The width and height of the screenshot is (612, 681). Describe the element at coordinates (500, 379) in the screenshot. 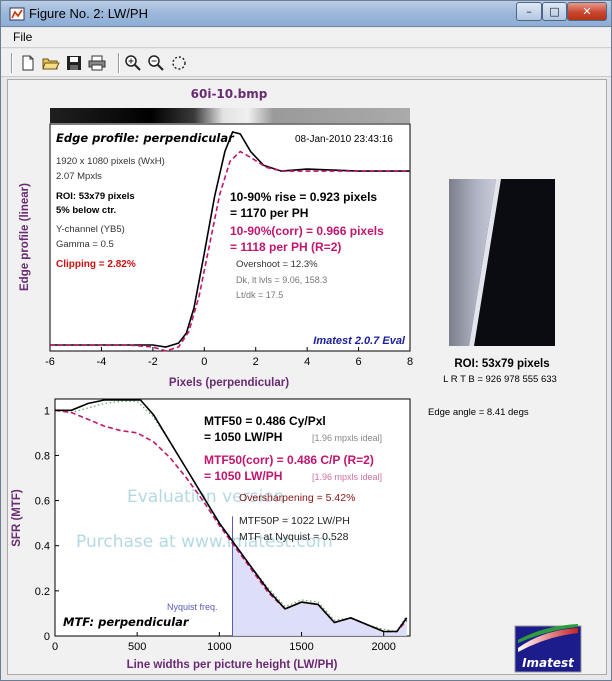

I see `roi-coords: L R T B = 926 978 555 633` at that location.